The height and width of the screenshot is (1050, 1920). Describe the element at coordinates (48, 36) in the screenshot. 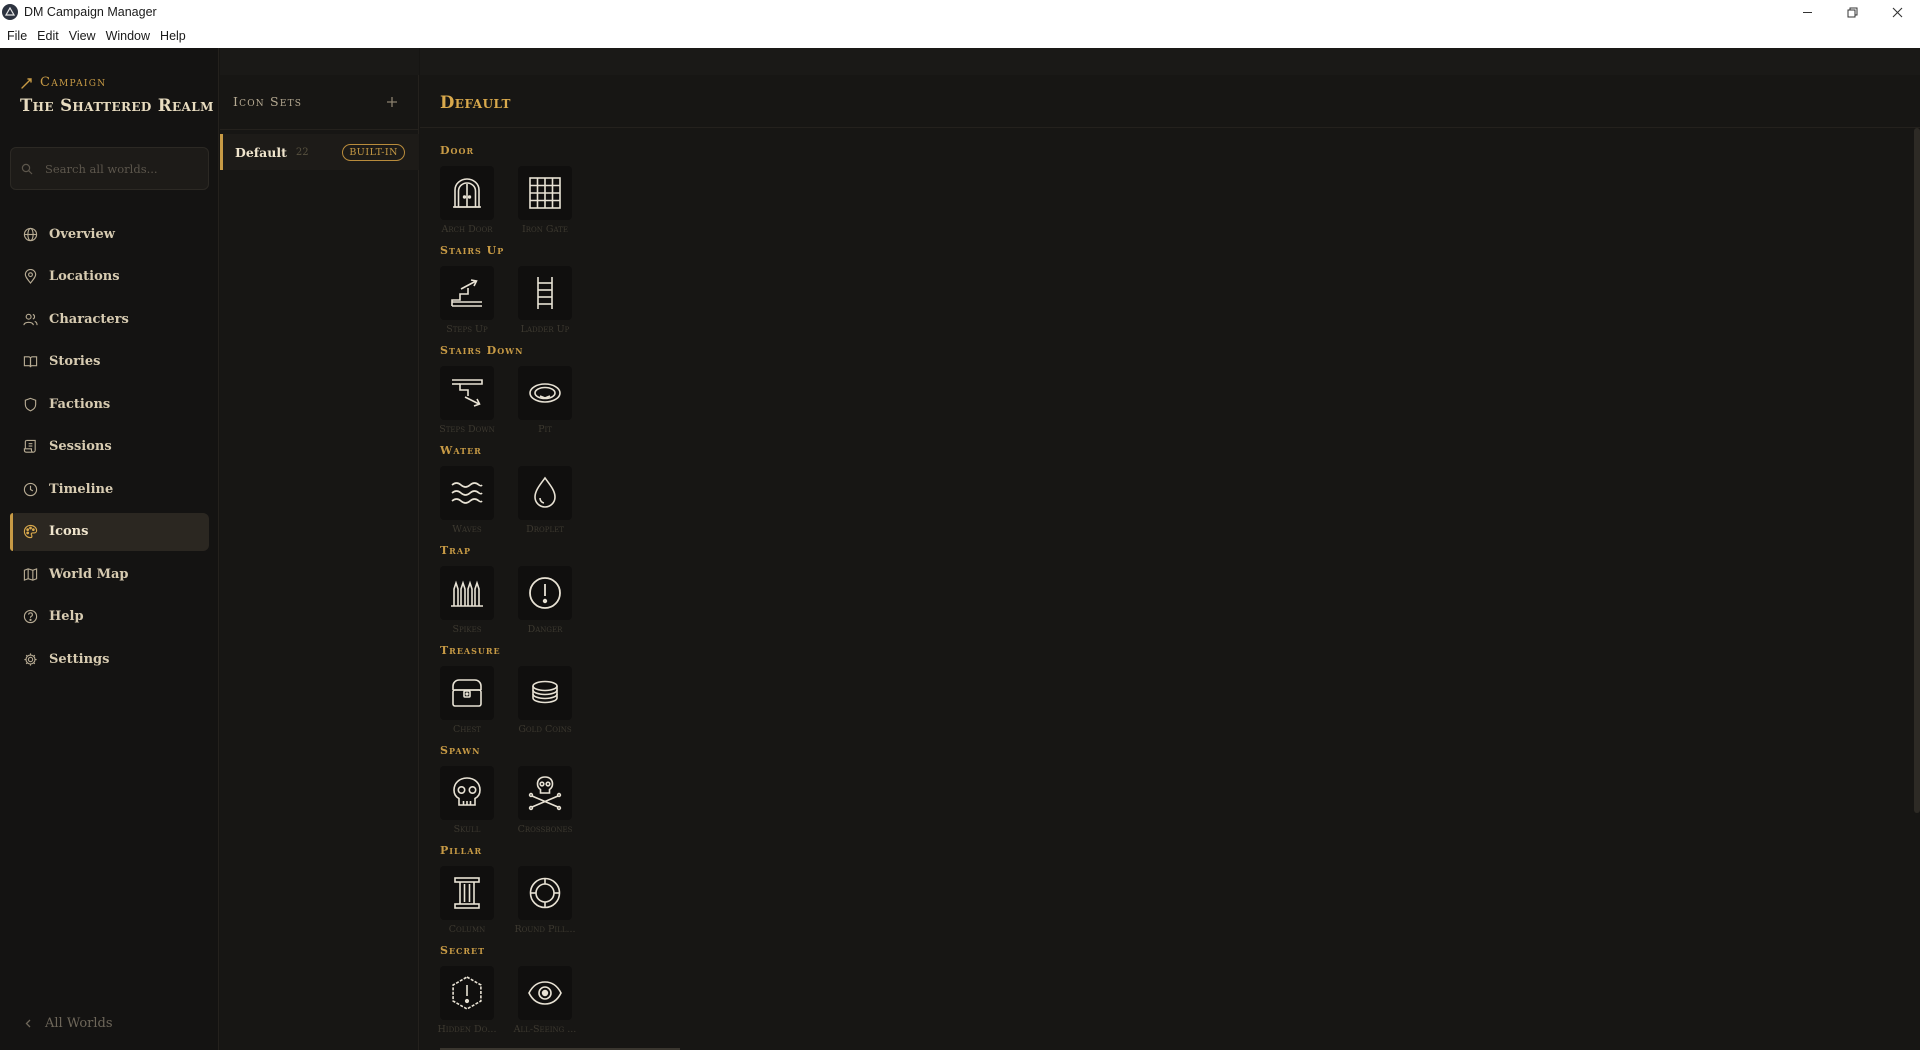

I see `menu-edit: Edit` at that location.